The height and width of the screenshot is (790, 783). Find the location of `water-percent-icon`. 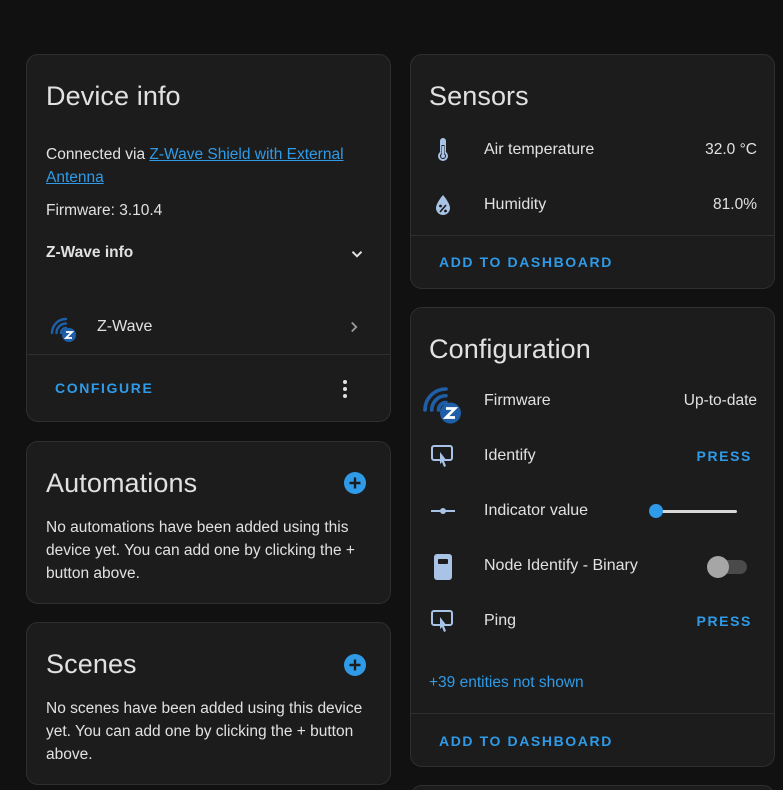

water-percent-icon is located at coordinates (443, 205).